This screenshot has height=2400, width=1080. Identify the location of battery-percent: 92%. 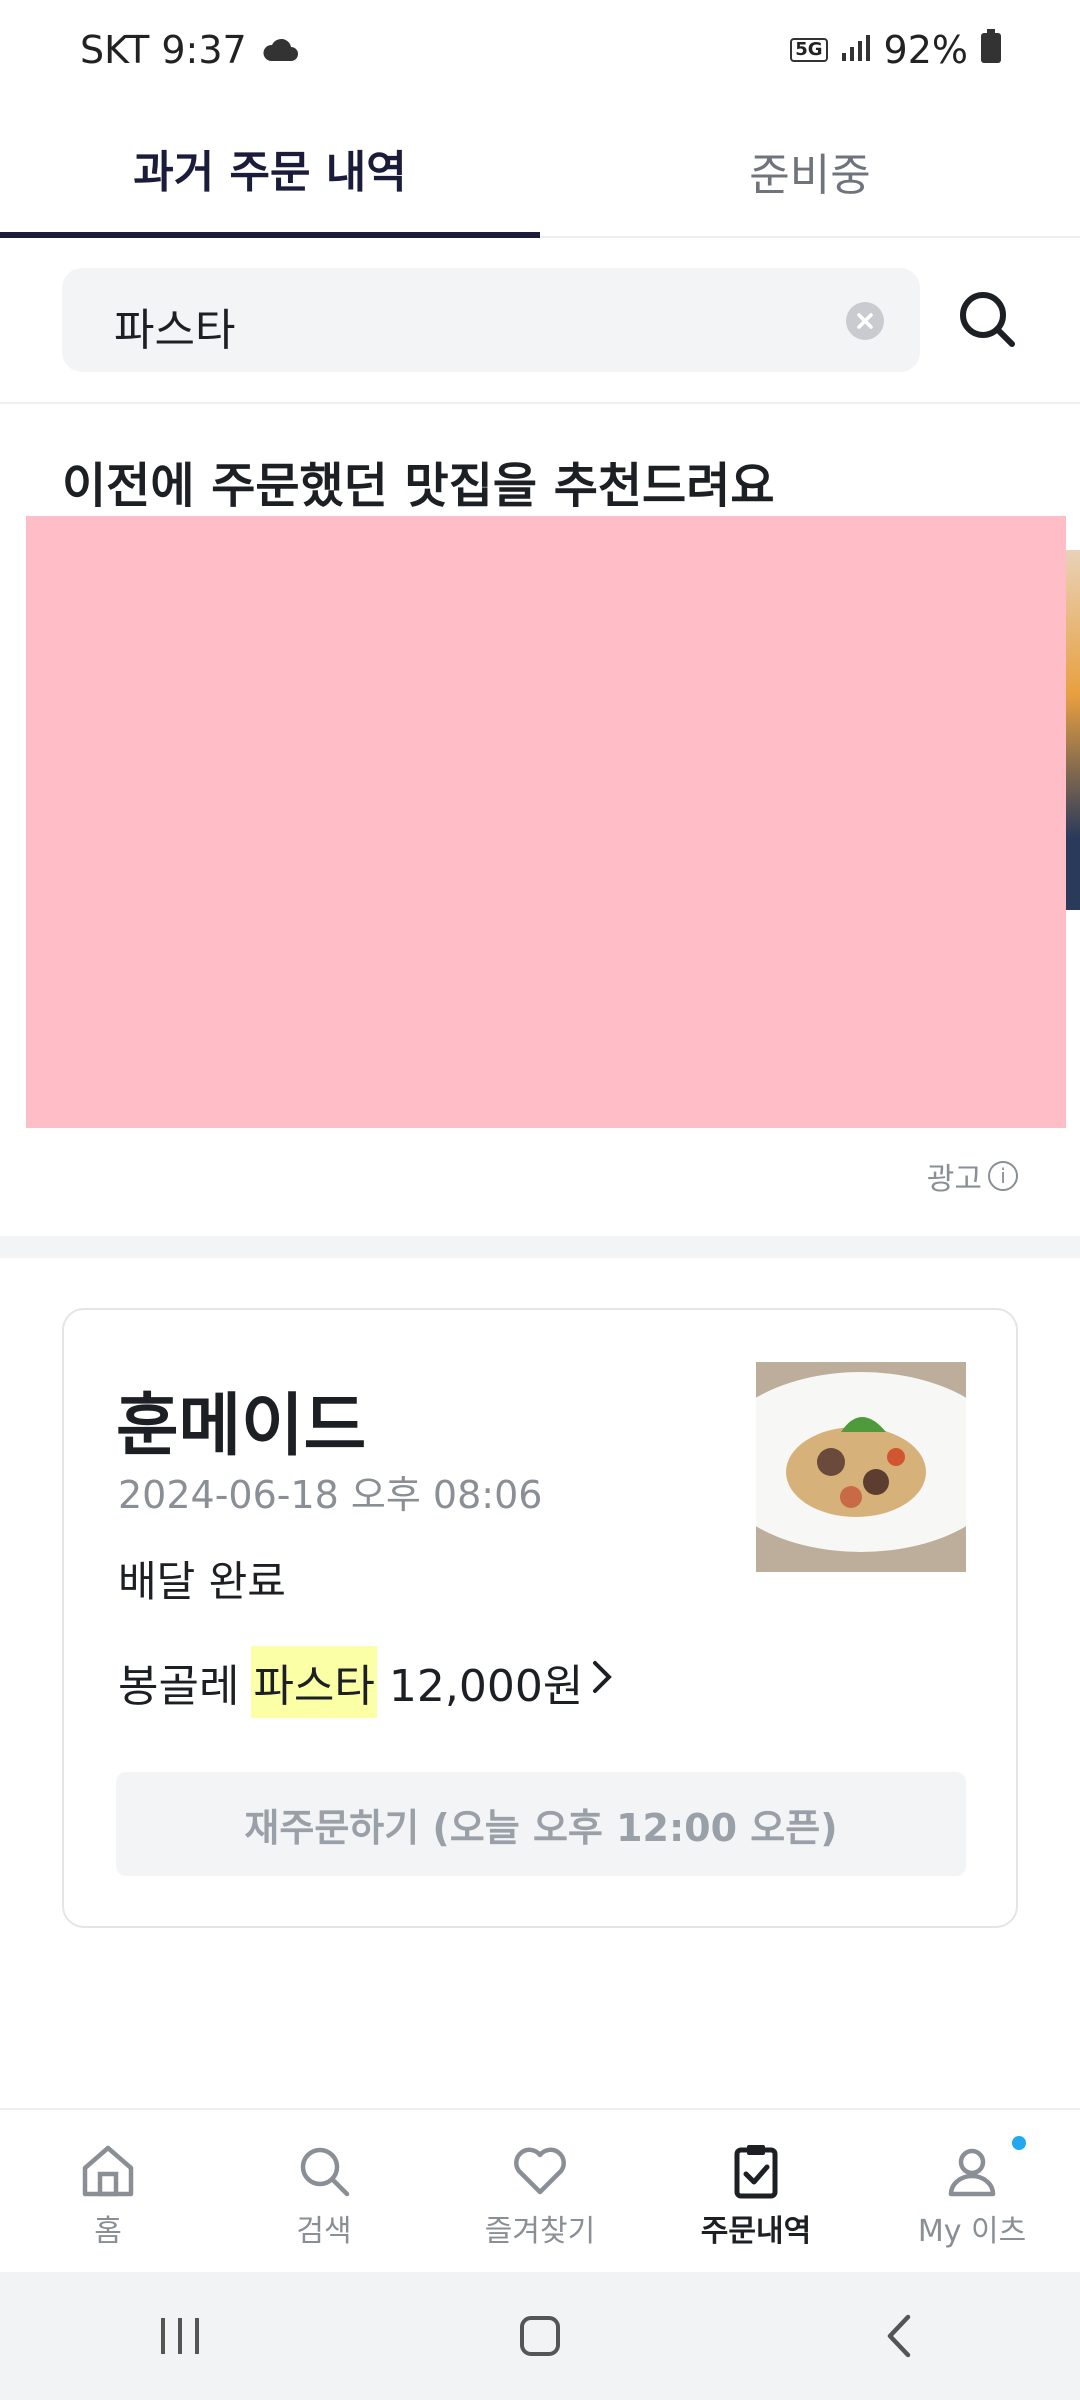
(925, 50).